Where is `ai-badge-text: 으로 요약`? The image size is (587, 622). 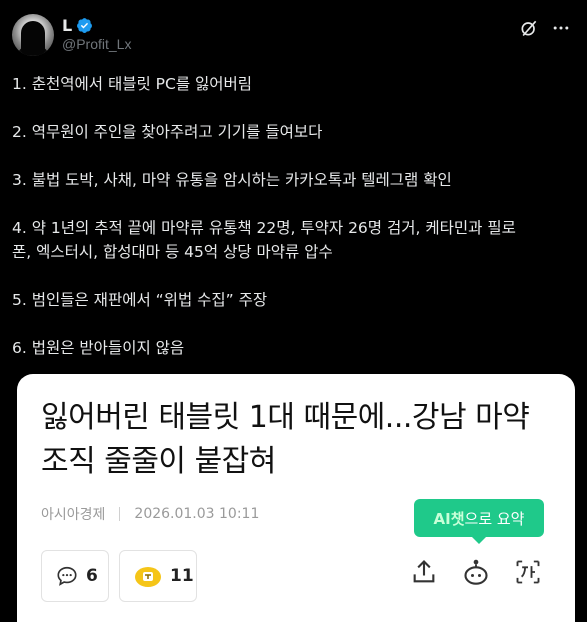 ai-badge-text: 으로 요약 is located at coordinates (494, 518).